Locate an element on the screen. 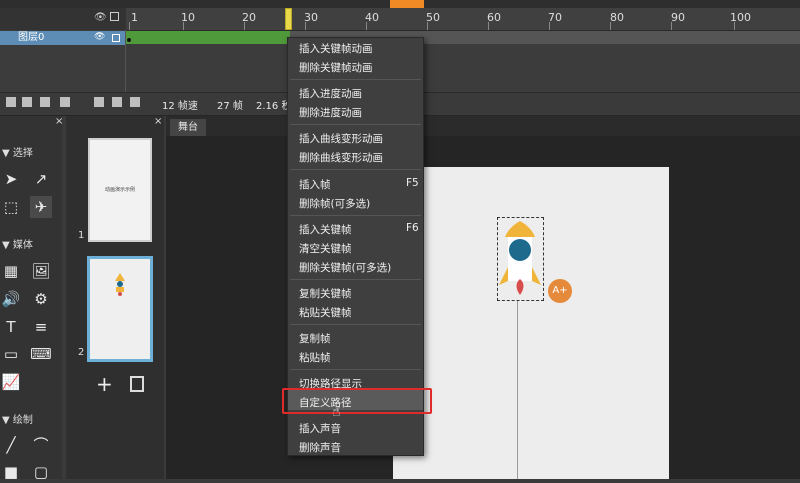  ruler-mark: 40 is located at coordinates (372, 17).